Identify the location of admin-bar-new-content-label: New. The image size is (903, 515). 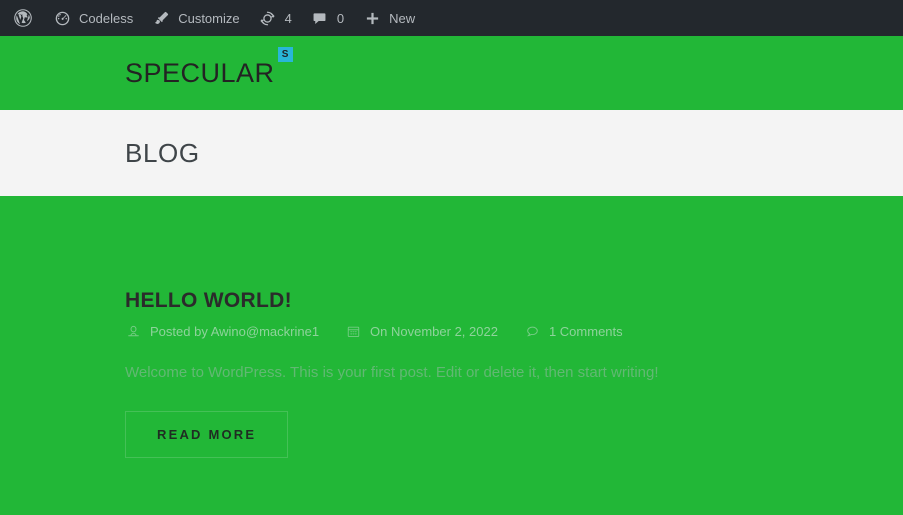
(402, 18).